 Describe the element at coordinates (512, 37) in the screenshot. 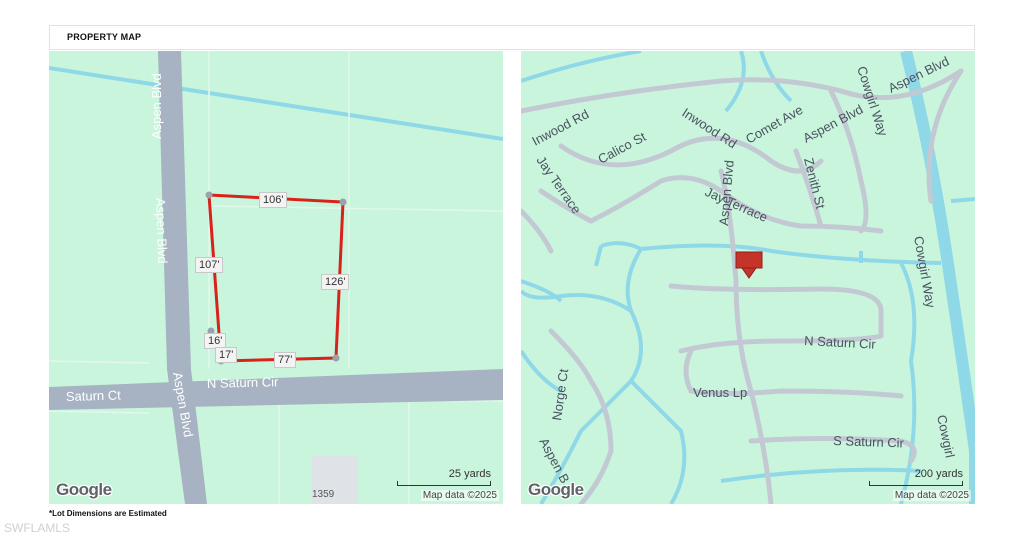

I see `property-map-header: PROPERTY MAP` at that location.